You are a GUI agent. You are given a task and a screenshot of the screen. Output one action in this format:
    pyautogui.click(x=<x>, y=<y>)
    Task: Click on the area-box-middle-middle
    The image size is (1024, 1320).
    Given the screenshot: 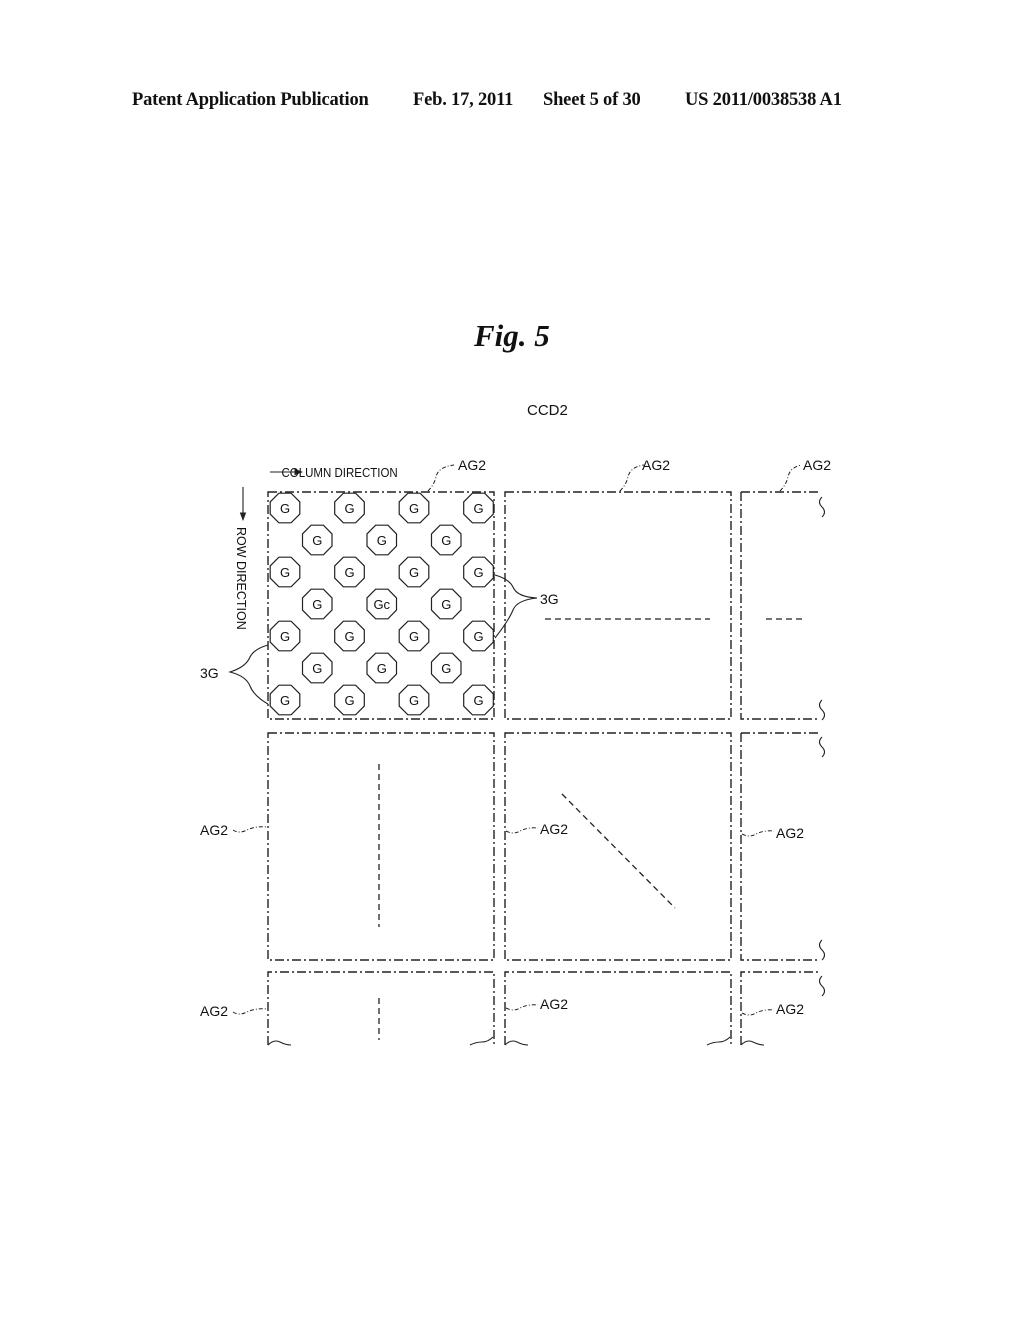 What is the action you would take?
    pyautogui.click(x=618, y=846)
    